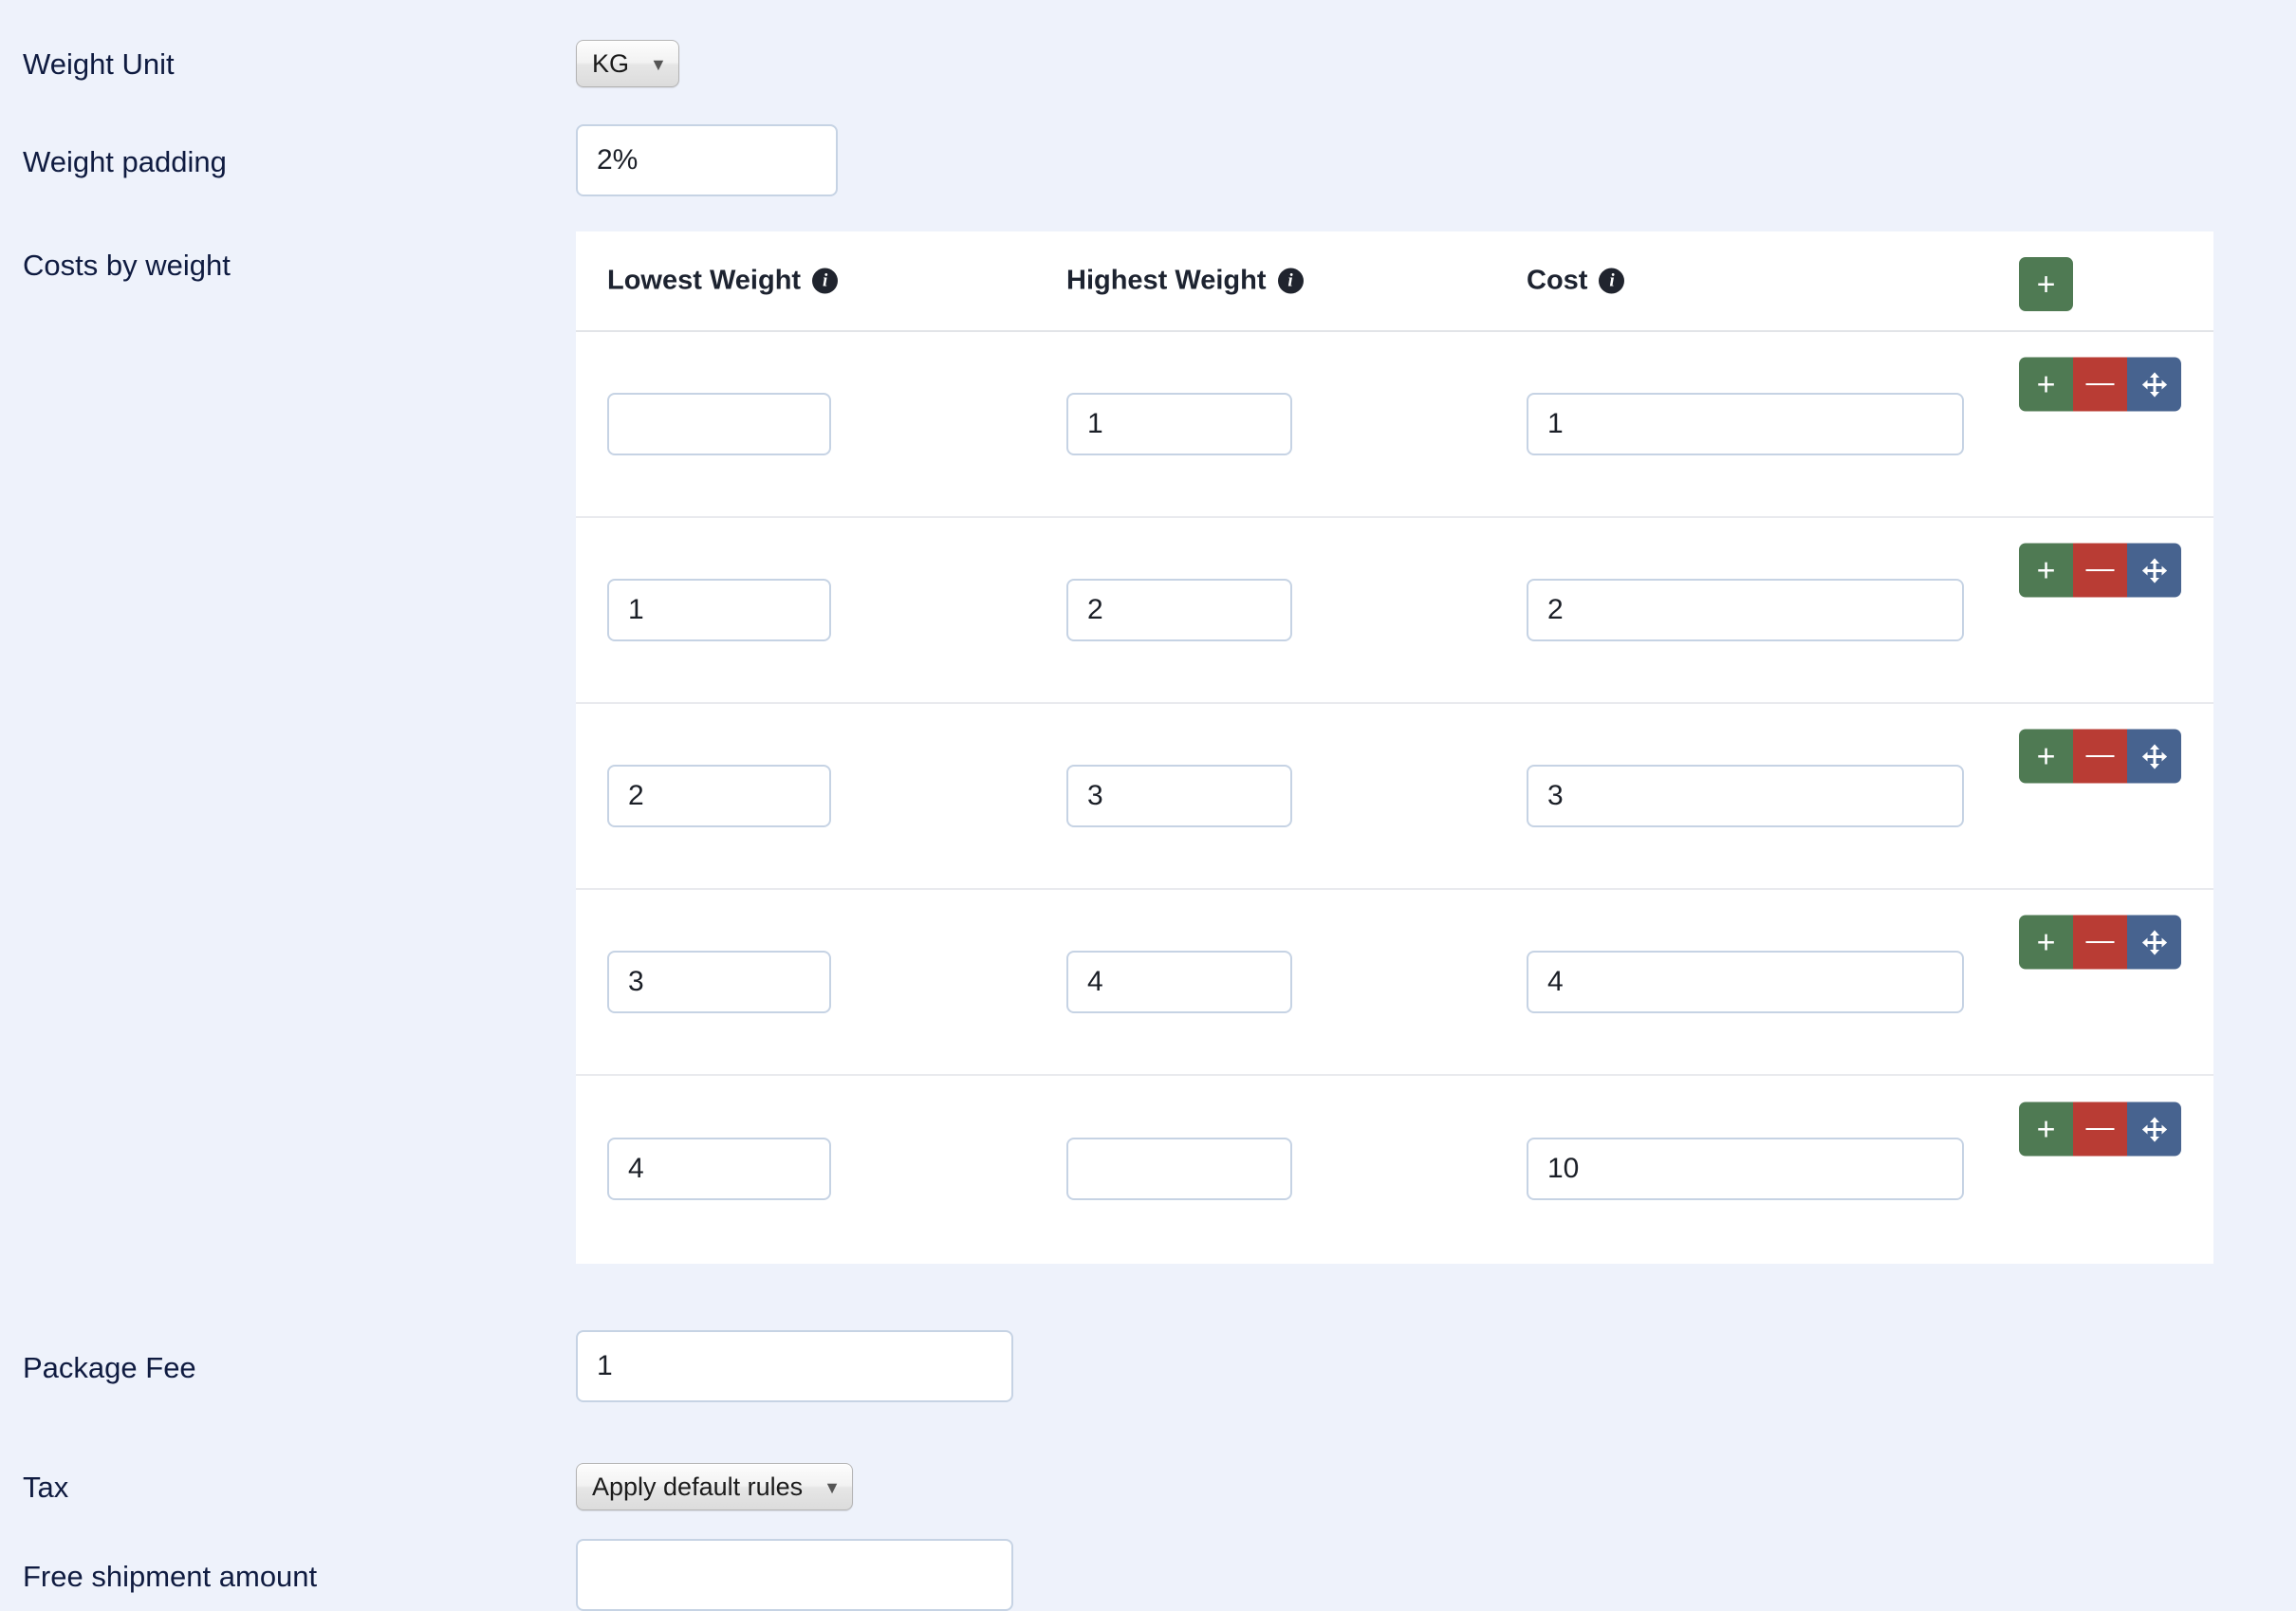  What do you see at coordinates (1394, 611) in the screenshot?
I see `table-row: 1 2 2 + —` at bounding box center [1394, 611].